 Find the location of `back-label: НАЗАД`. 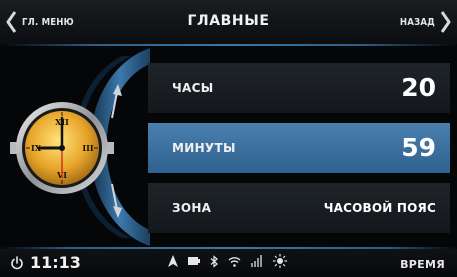

back-label: НАЗАД is located at coordinates (417, 22).